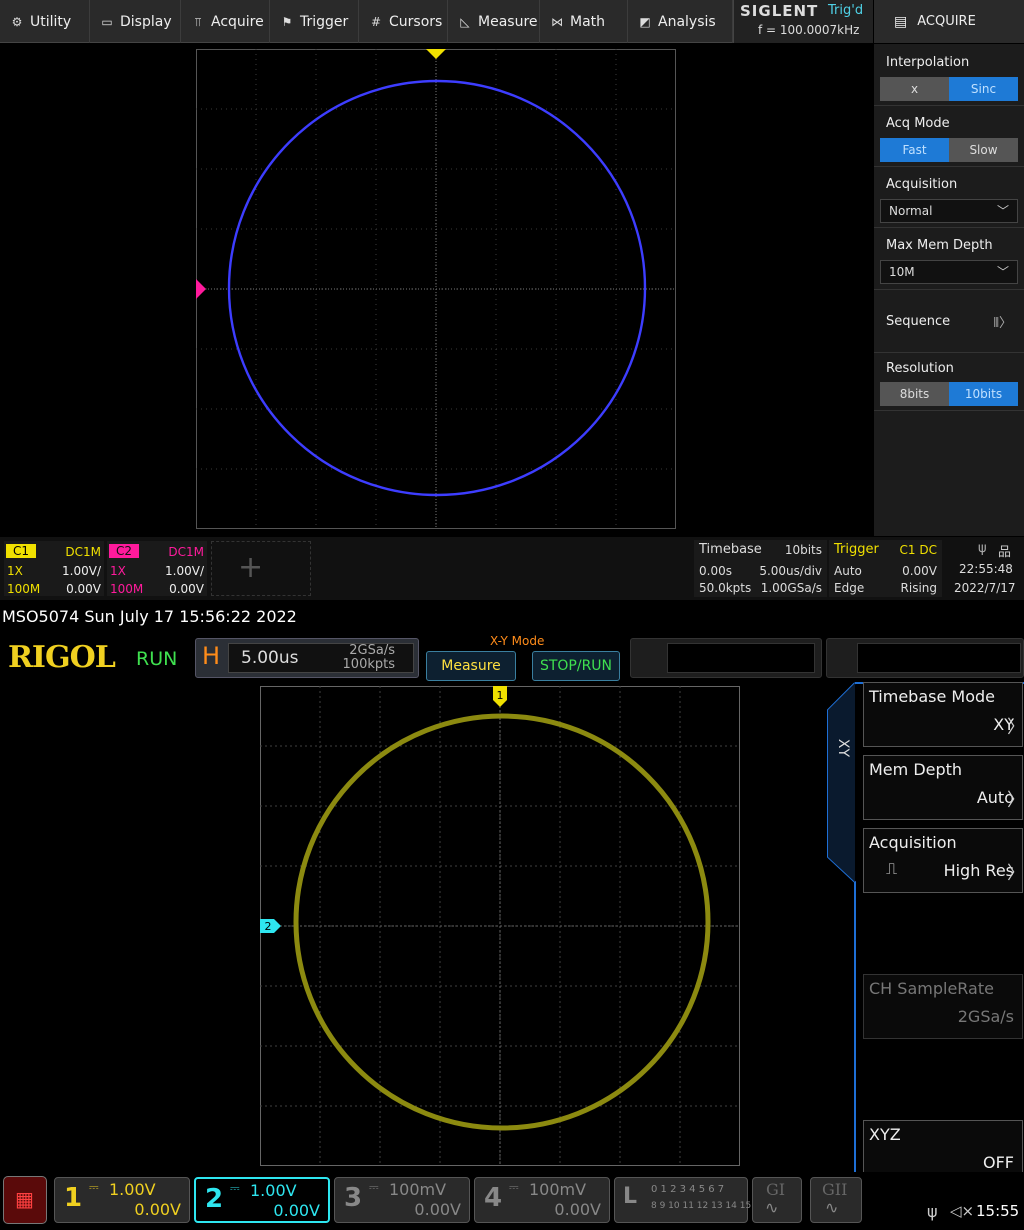  What do you see at coordinates (376, 21) in the screenshot?
I see `cursors-icon: #` at bounding box center [376, 21].